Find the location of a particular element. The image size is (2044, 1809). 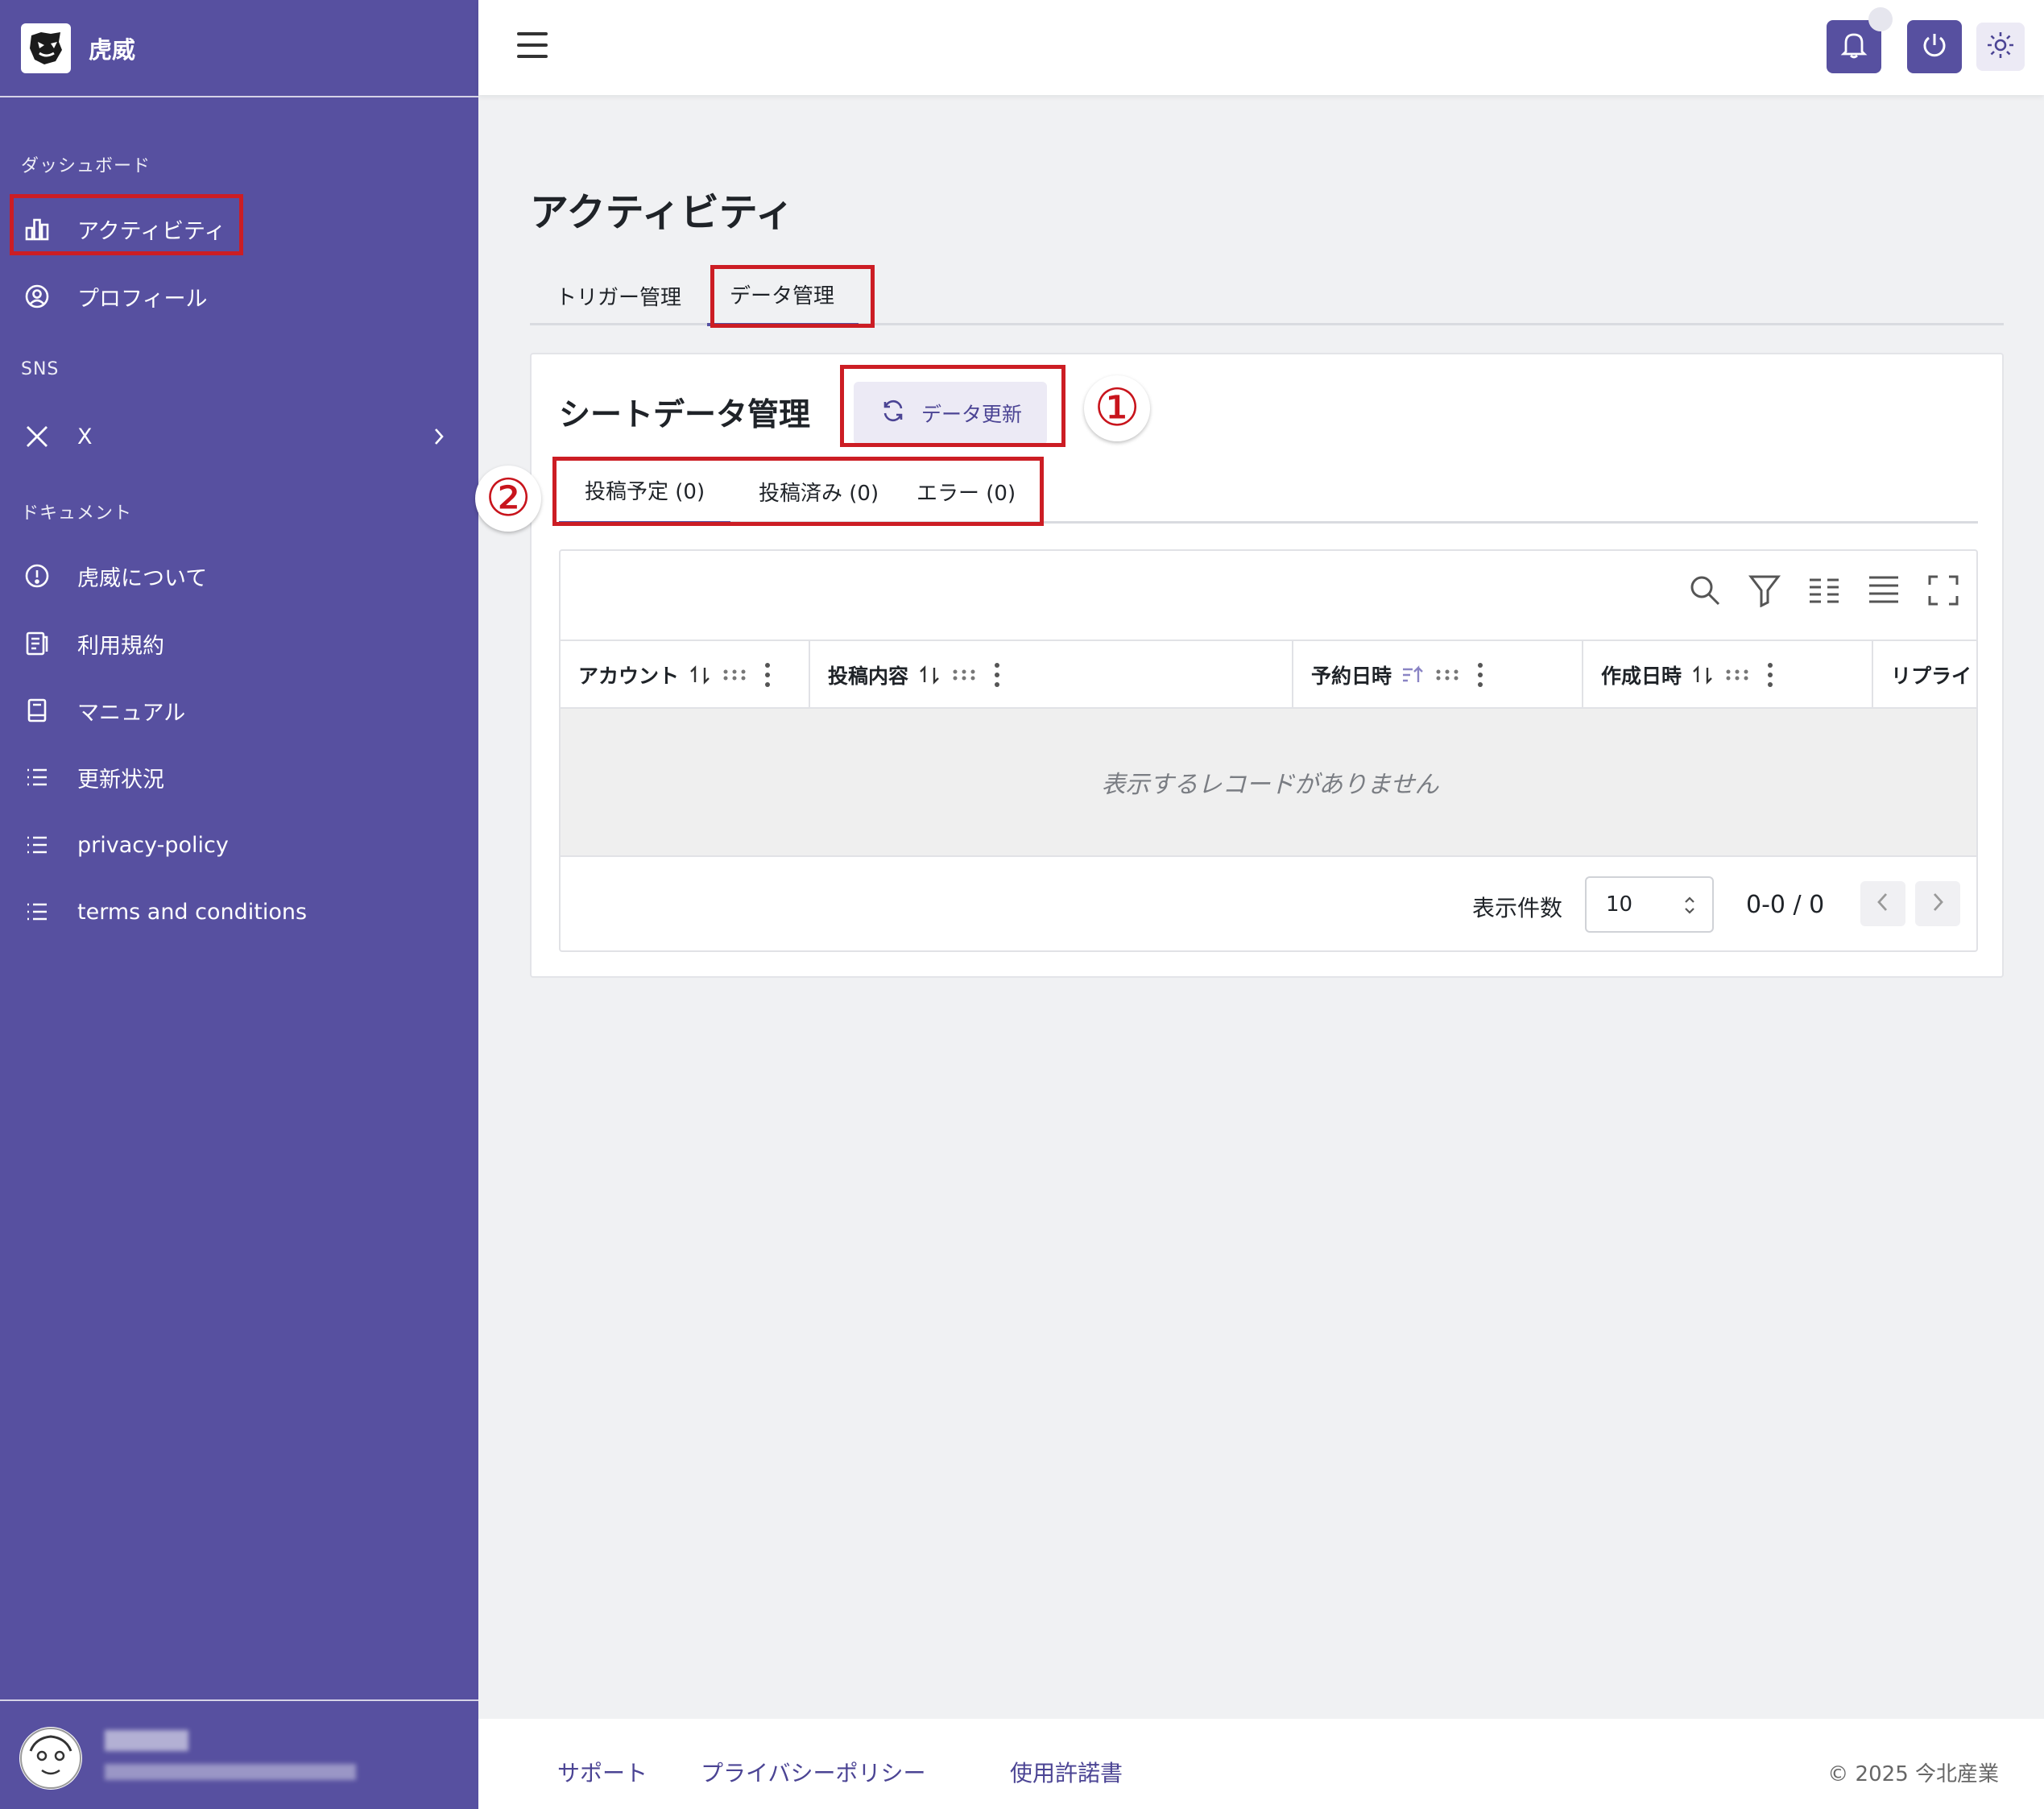

rows-per-page-value: 10 is located at coordinates (1619, 904).